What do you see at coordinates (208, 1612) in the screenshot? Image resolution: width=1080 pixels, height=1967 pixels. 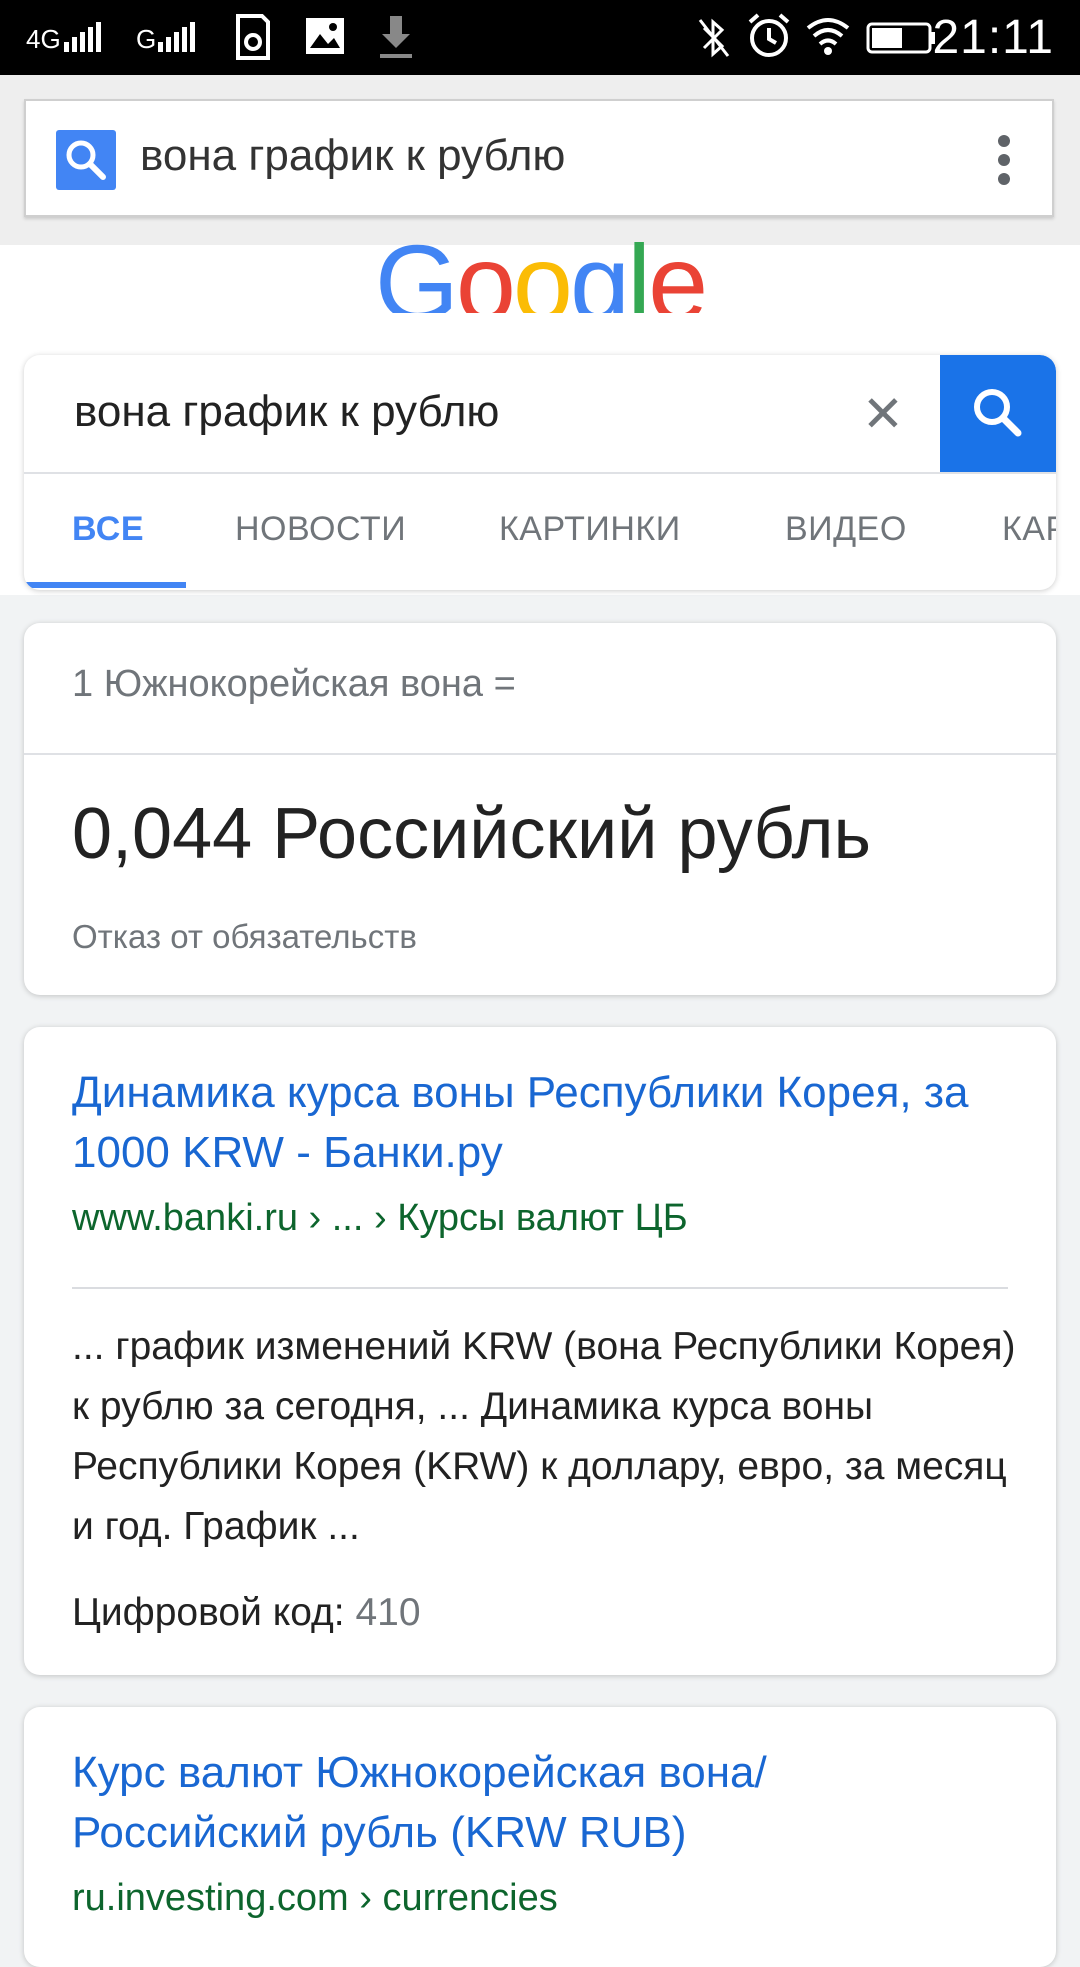 I see `meta-label: Цифровой код:` at bounding box center [208, 1612].